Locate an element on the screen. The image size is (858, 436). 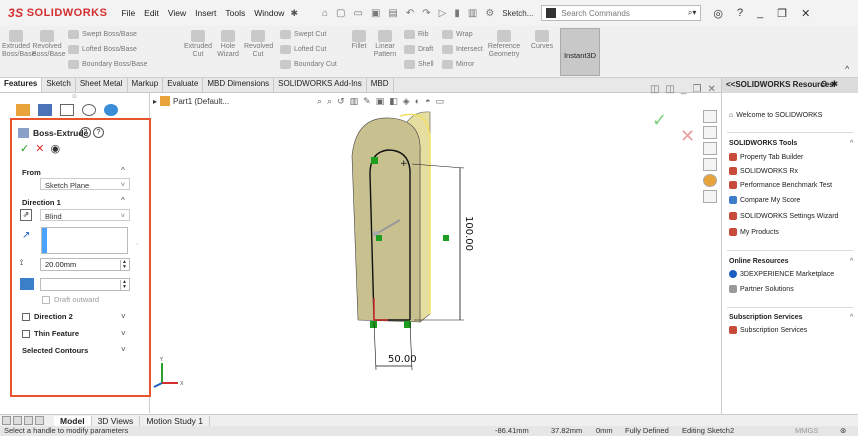
menu-tools: Tools is located at coordinates (235, 13).